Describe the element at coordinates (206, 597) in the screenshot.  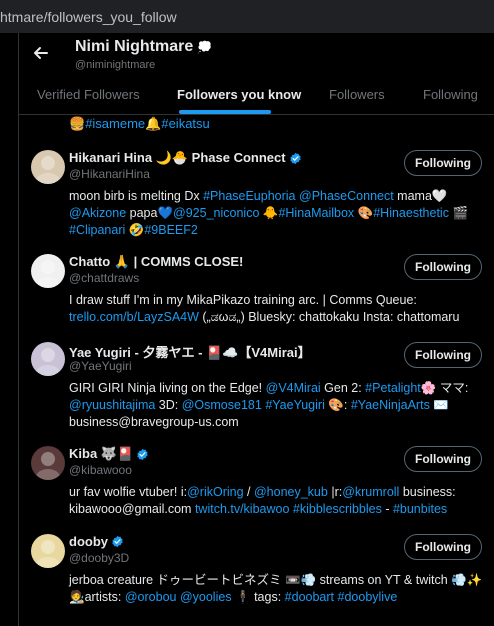
I see `bio-link: @yoolies` at that location.